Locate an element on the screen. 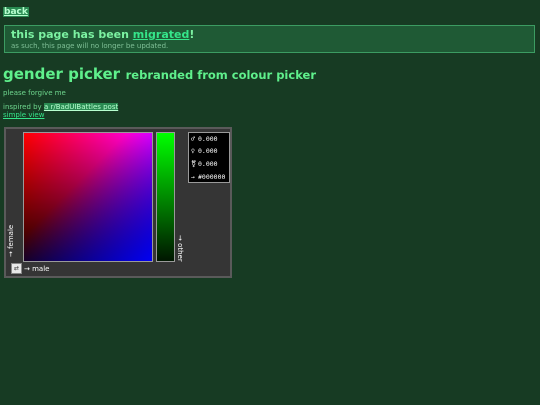  readout-other-value: 0.000 is located at coordinates (208, 164).